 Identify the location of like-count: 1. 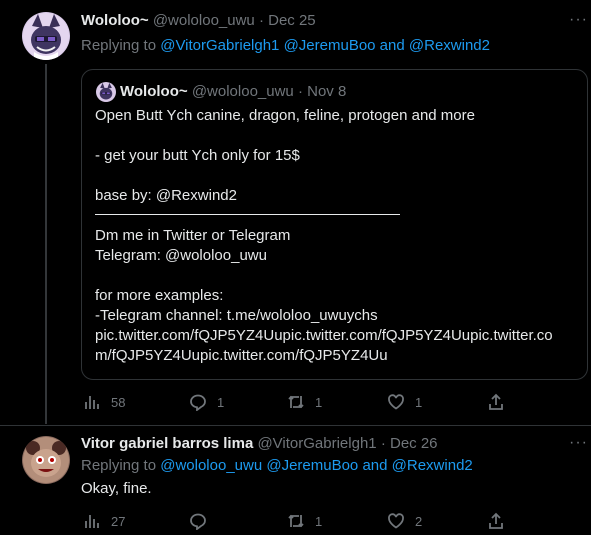
(419, 402).